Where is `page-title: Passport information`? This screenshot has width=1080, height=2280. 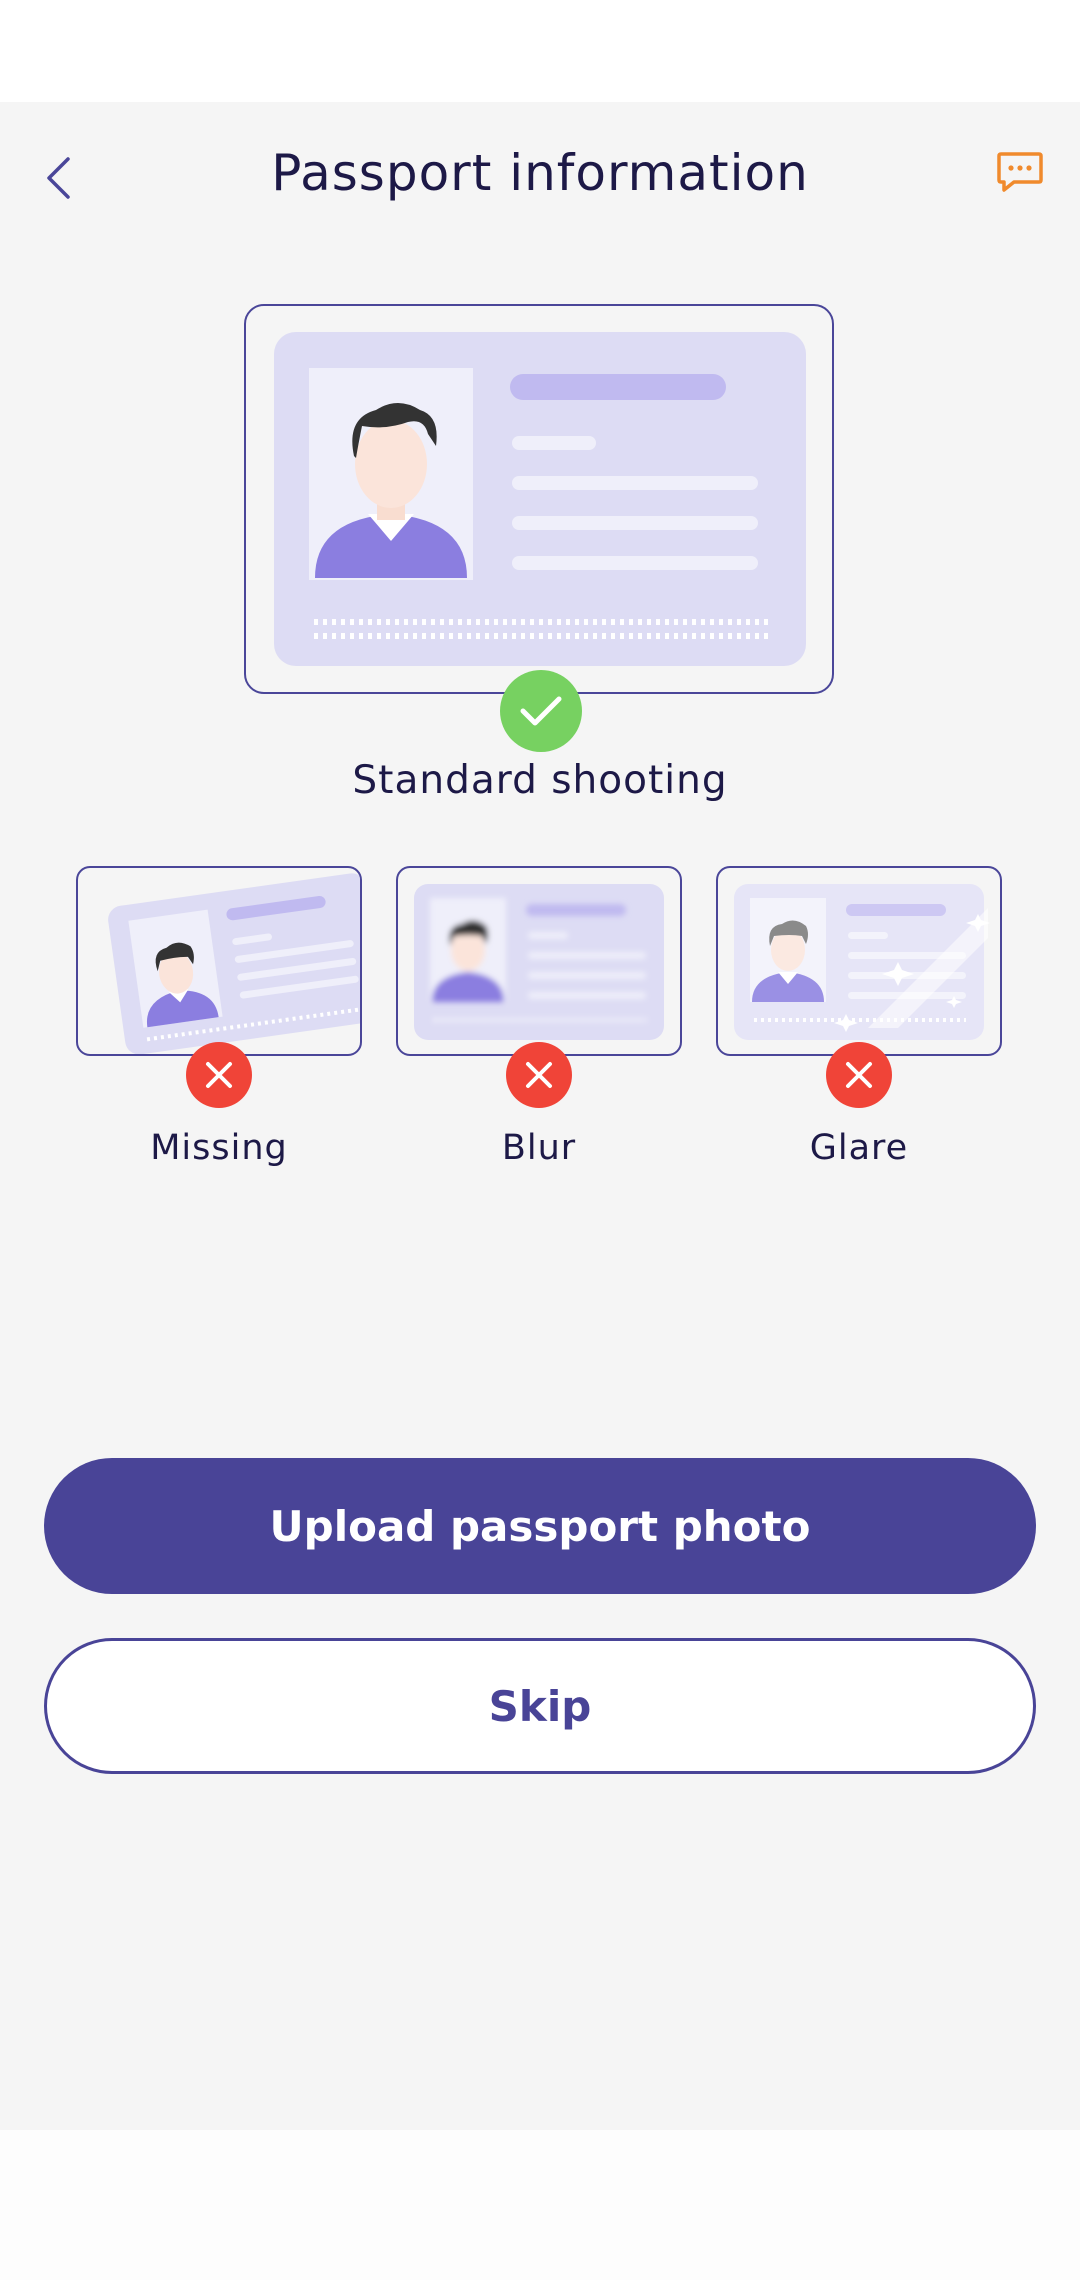
page-title: Passport information is located at coordinates (540, 173).